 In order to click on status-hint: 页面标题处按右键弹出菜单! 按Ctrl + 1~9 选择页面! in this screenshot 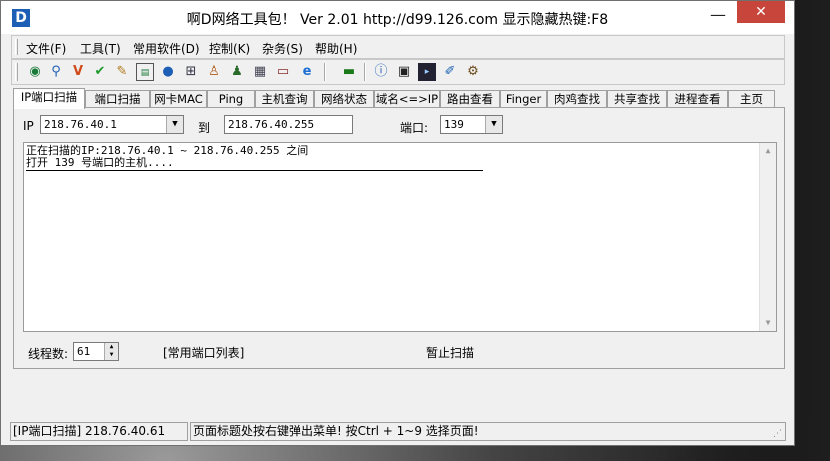, I will do `click(488, 431)`.